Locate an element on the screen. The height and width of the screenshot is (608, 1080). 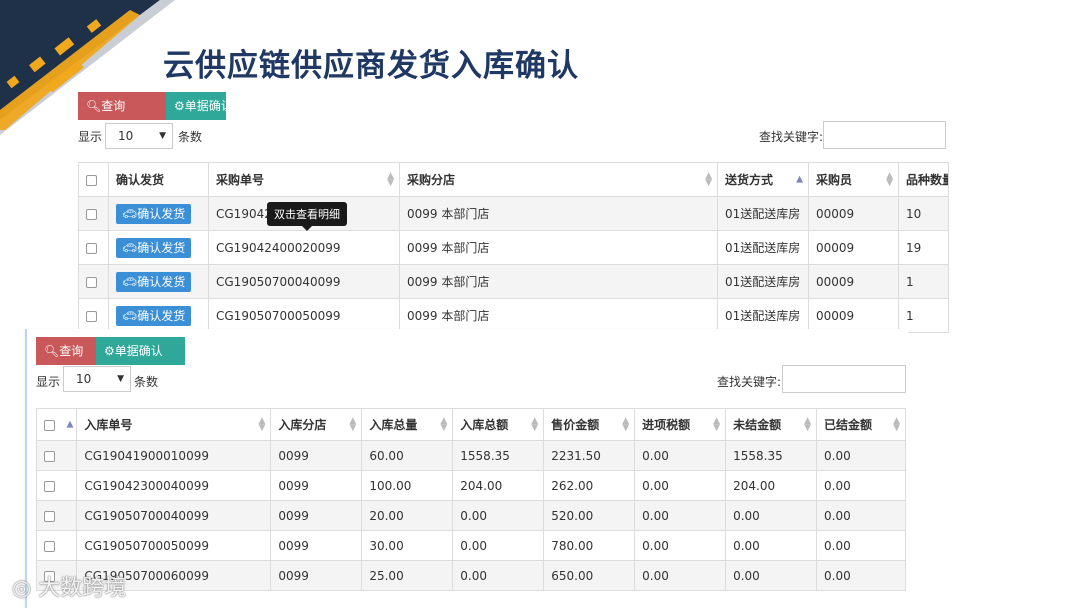
col-po-number: 采购单号 ▲ ▼ is located at coordinates (304, 179).